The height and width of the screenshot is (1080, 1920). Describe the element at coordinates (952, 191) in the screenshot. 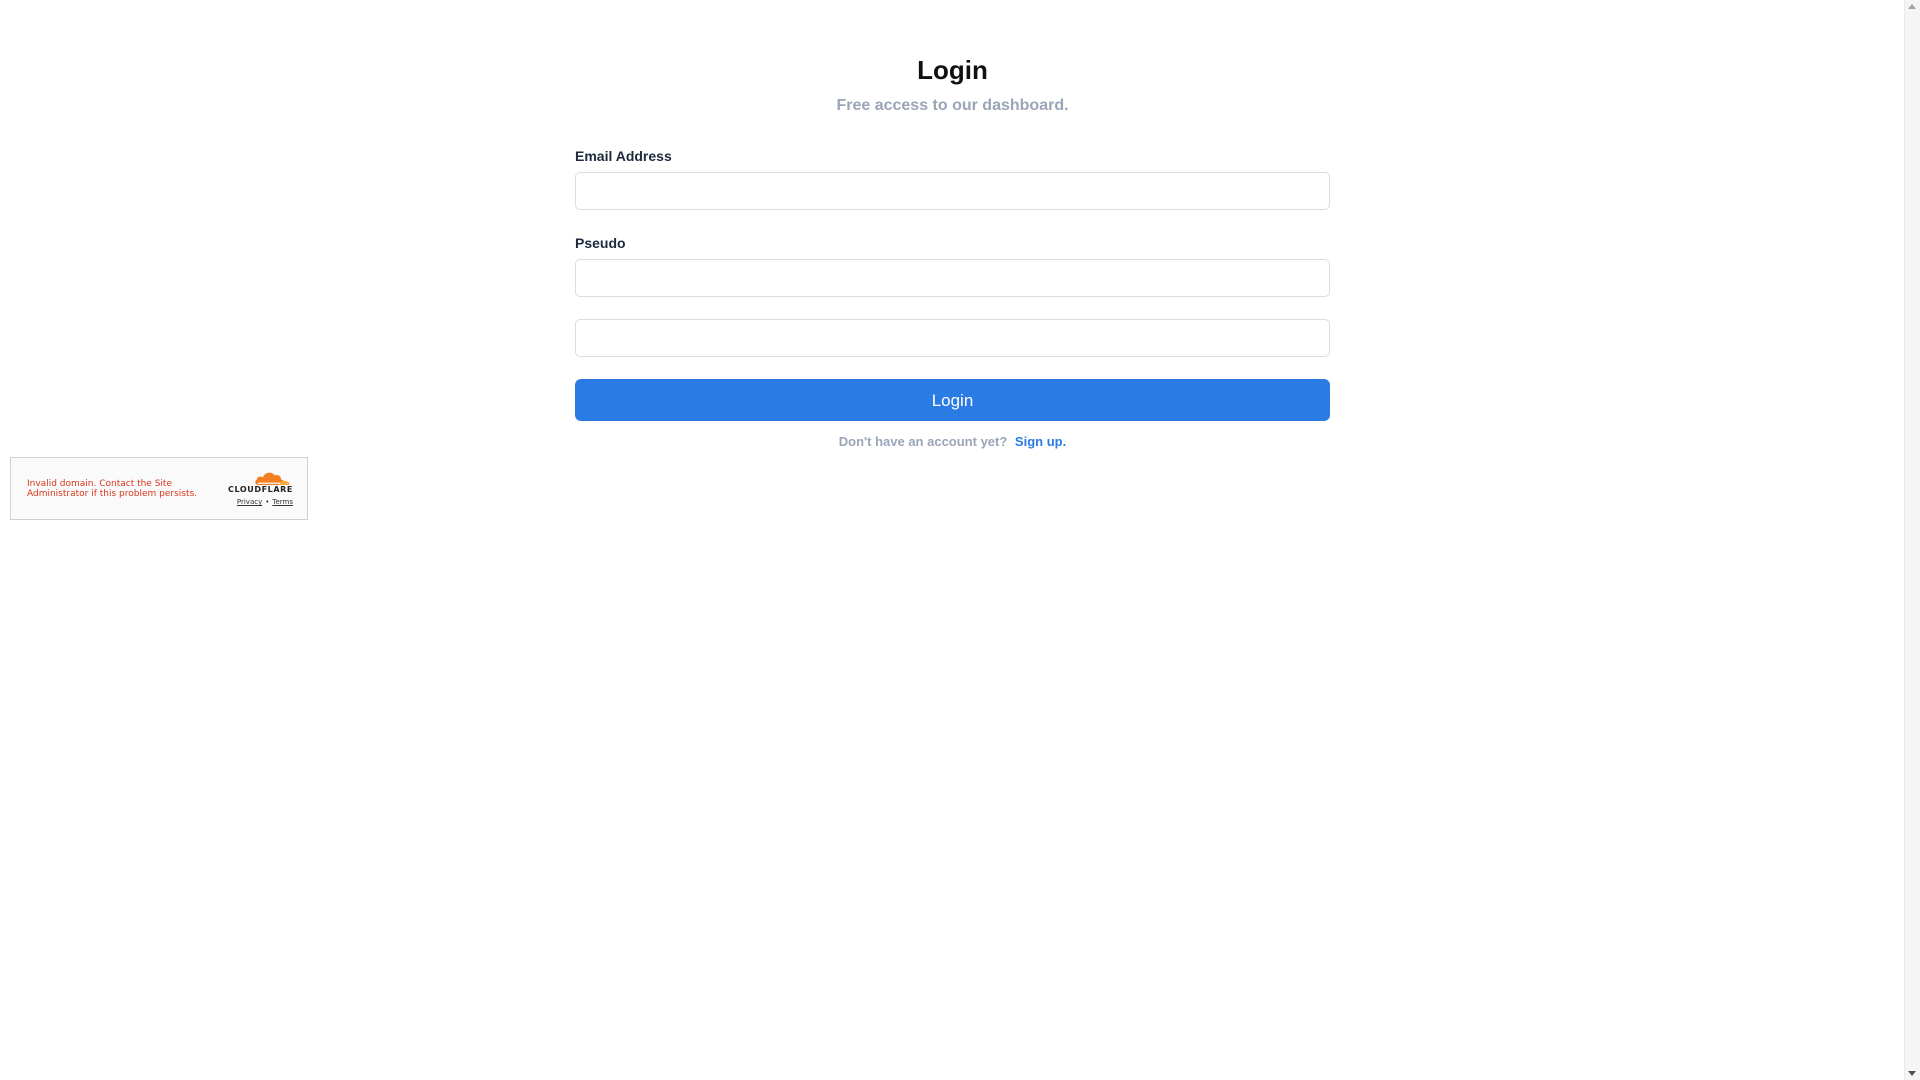

I see `email-field` at that location.